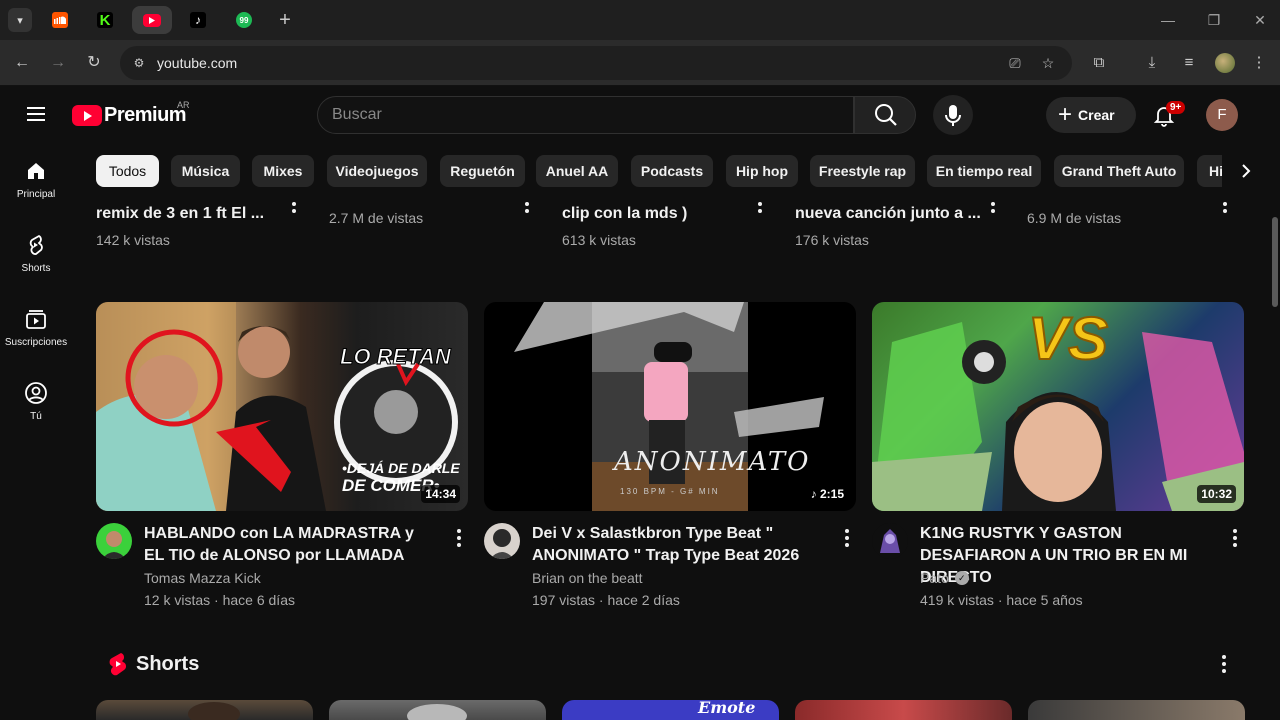  Describe the element at coordinates (1168, 20) in the screenshot. I see `minimize-icon: —` at that location.